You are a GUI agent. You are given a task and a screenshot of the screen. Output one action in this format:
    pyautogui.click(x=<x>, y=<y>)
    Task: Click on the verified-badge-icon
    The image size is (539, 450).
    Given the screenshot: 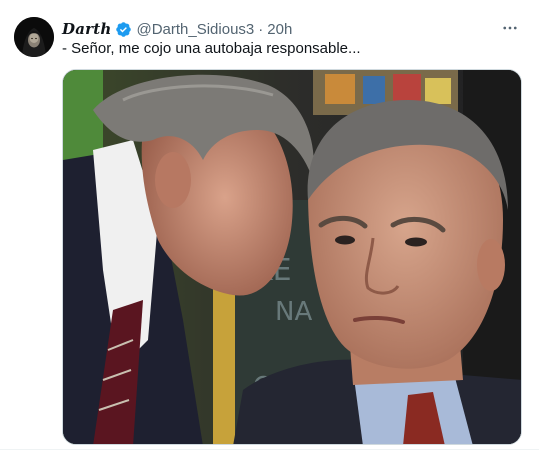 What is the action you would take?
    pyautogui.click(x=123, y=29)
    